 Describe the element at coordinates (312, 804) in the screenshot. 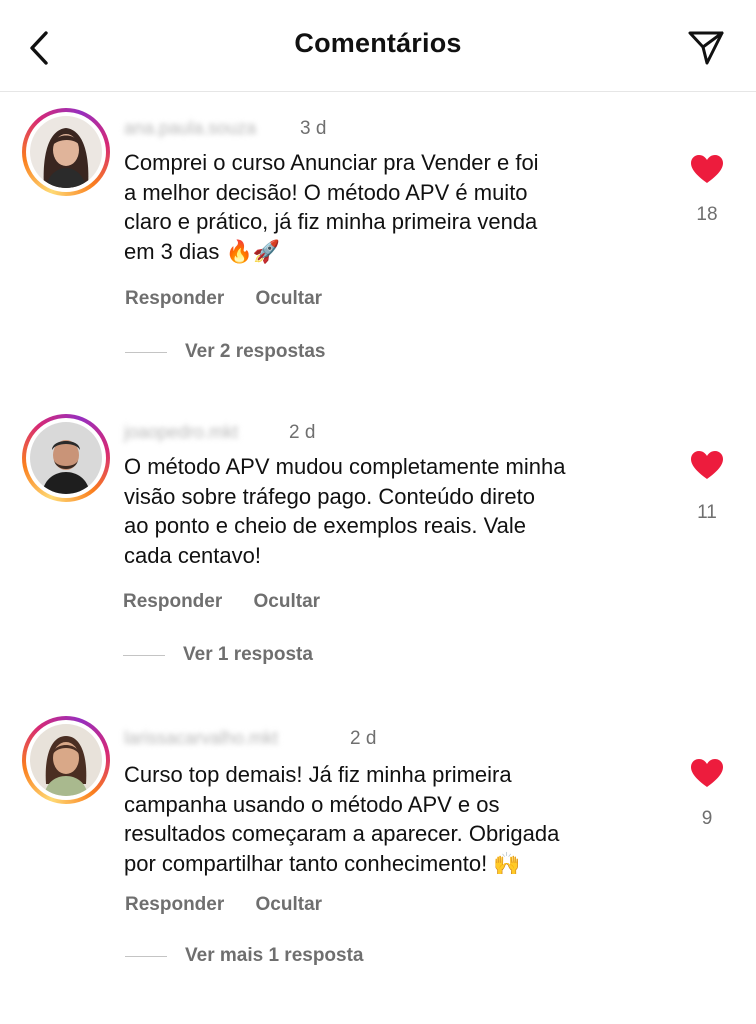

I see `comment-text-line: campanha usando o método APV e os` at that location.